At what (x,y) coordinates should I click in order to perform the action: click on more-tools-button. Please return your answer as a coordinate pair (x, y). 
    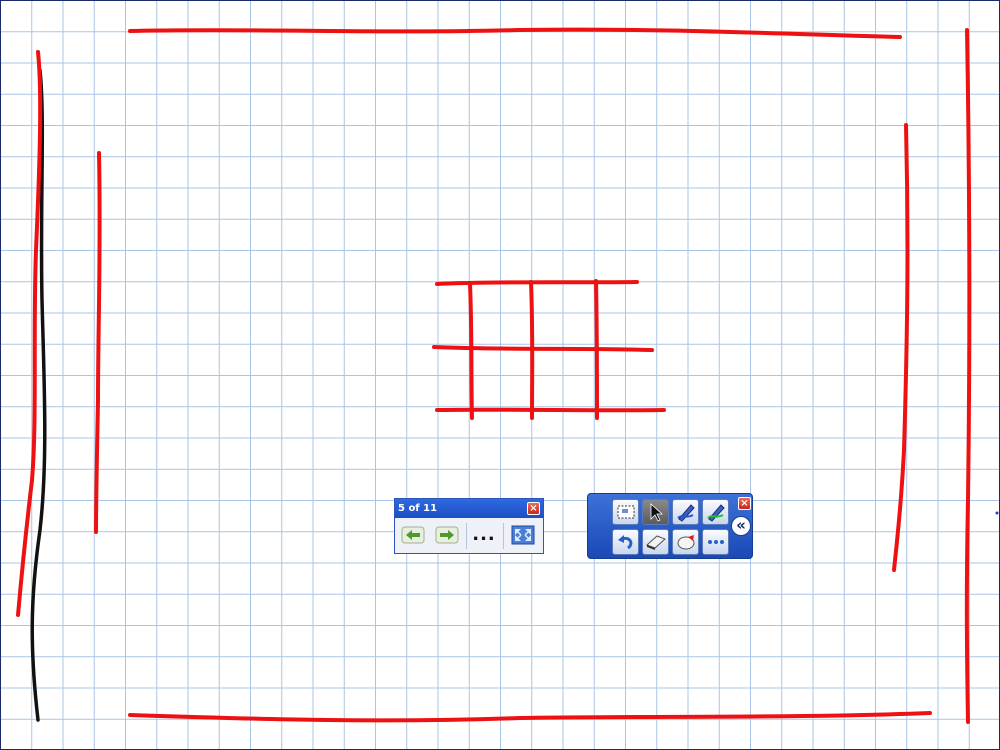
    Looking at the image, I should click on (715, 542).